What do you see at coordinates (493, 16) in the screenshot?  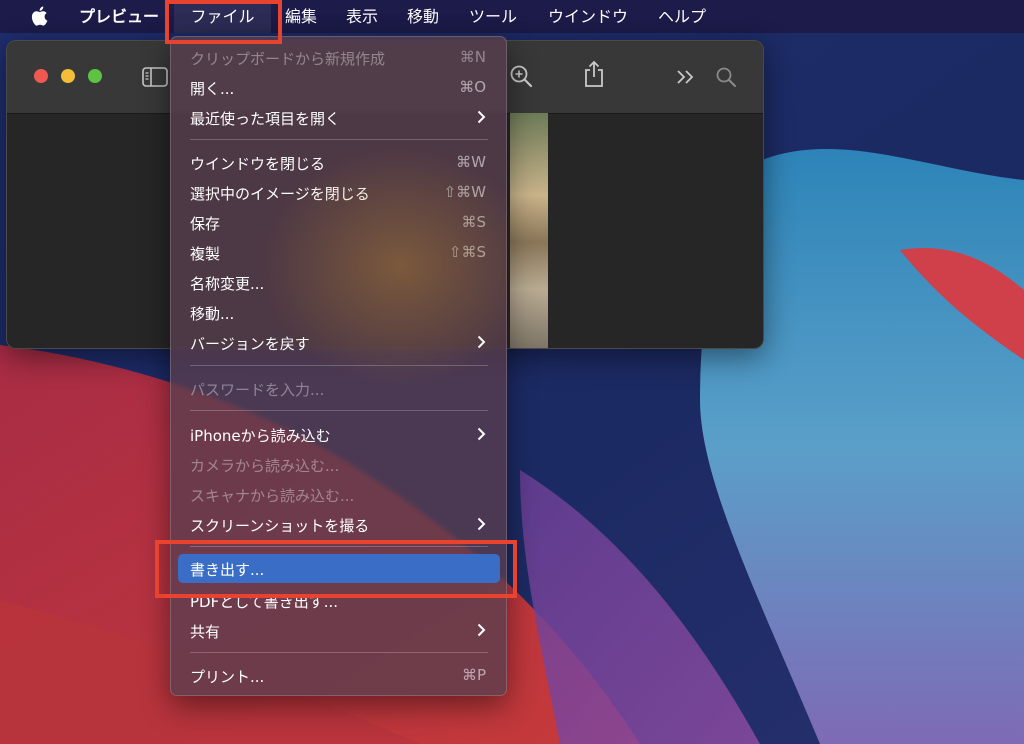 I see `menu-tools: ツール` at bounding box center [493, 16].